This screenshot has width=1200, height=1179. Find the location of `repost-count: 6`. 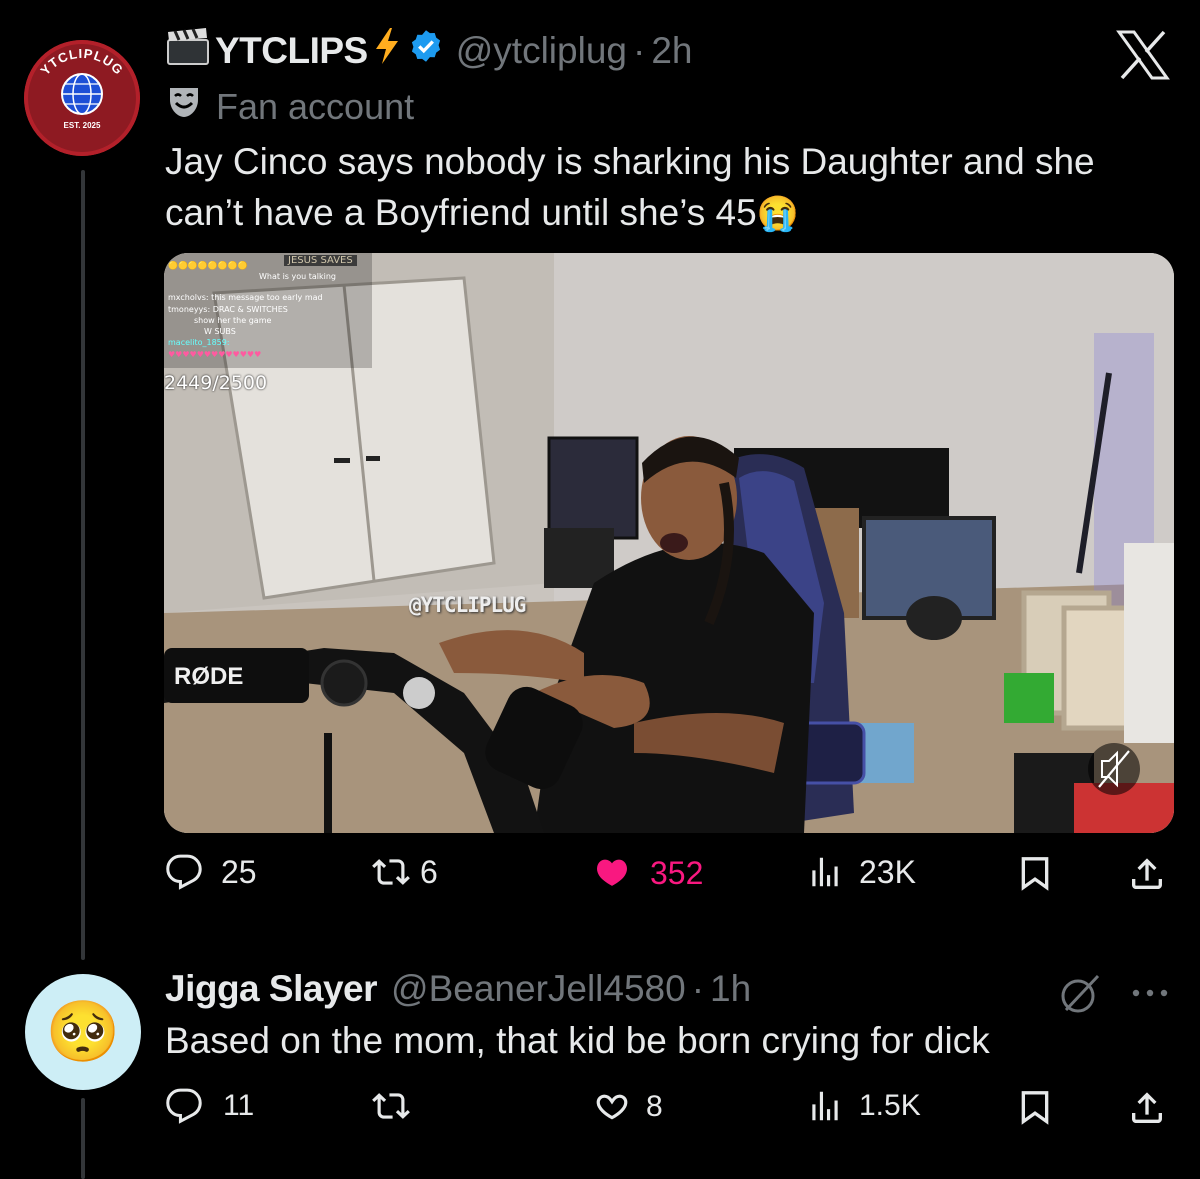

repost-count: 6 is located at coordinates (429, 871).